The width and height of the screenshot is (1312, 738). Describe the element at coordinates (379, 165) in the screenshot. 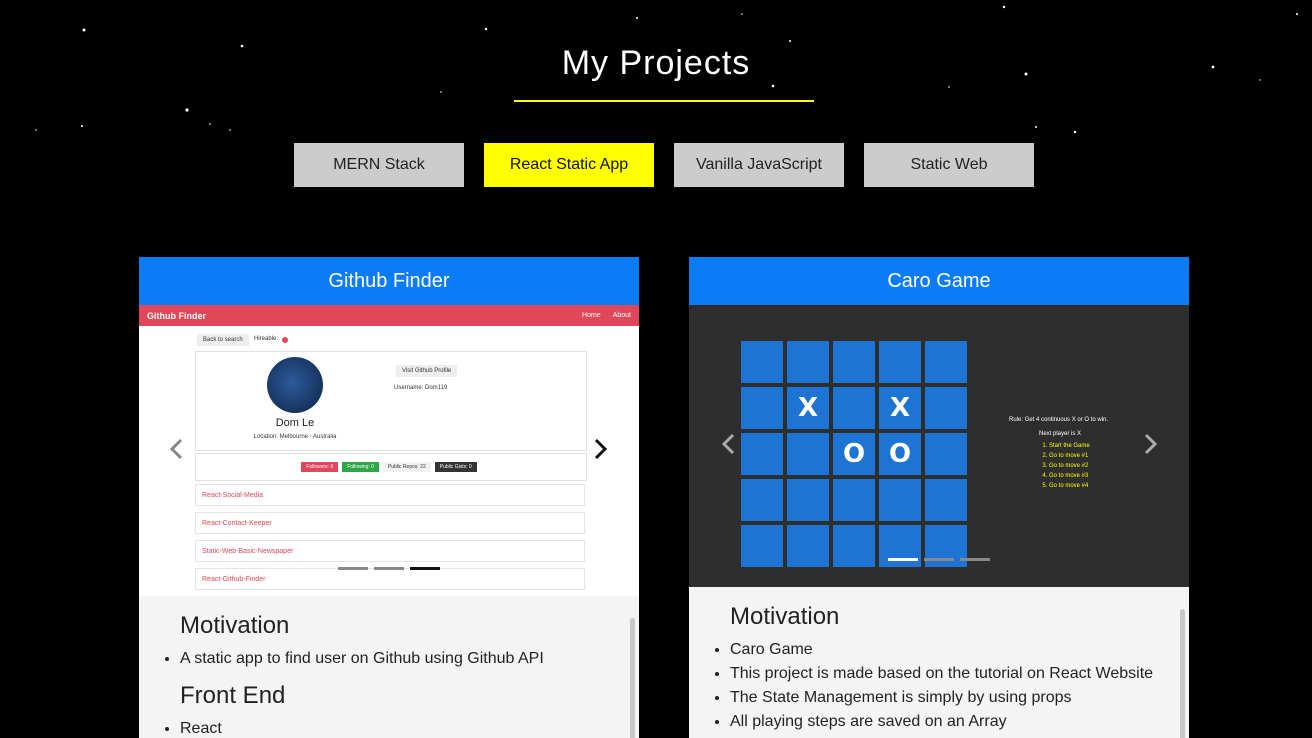

I see `filter-mern-stack: MERN Stack` at that location.